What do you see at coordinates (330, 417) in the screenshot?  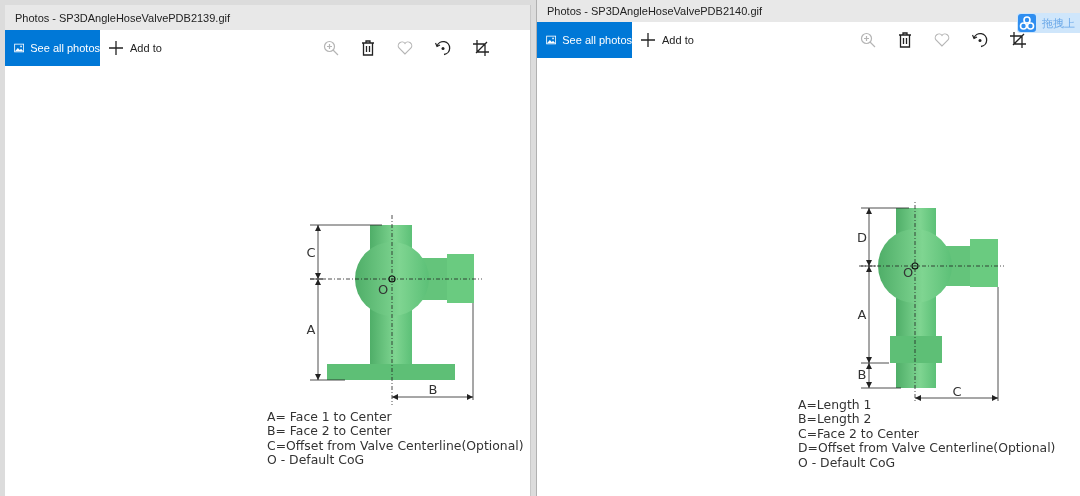 I see `legend-text: A= Face 1 to Center` at bounding box center [330, 417].